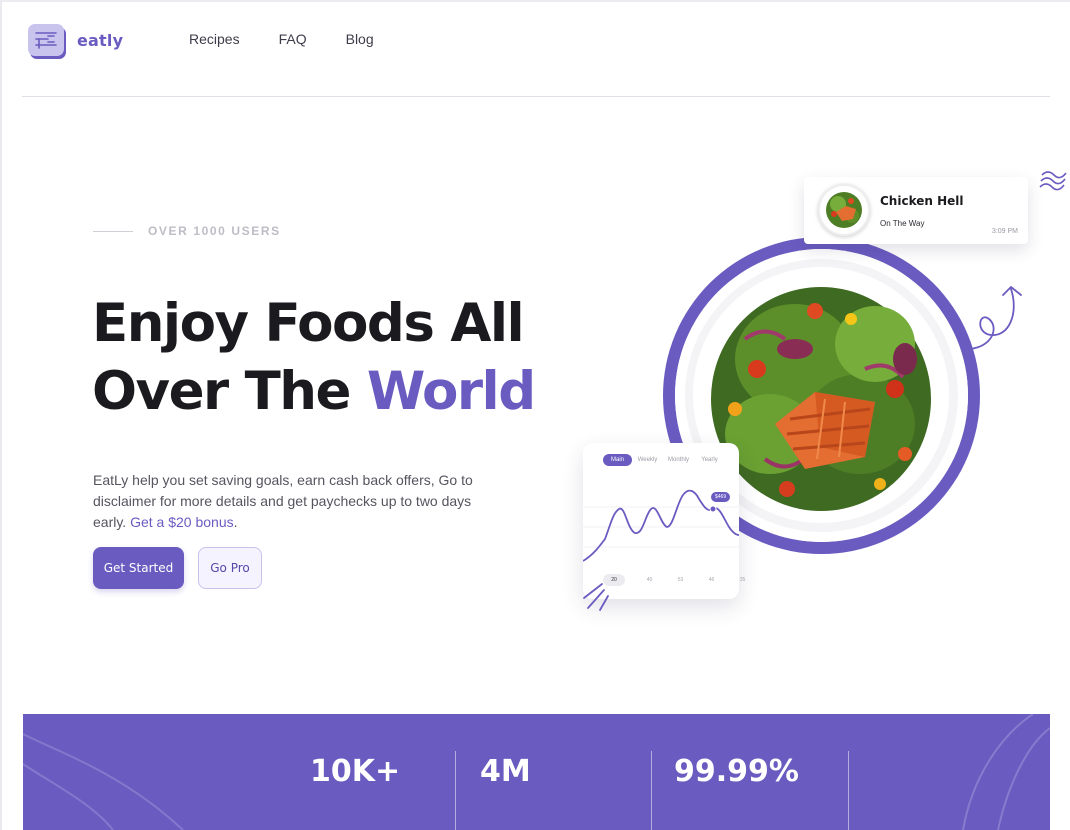 This screenshot has height=830, width=1070. Describe the element at coordinates (536, 96) in the screenshot. I see `nav-divider` at that location.